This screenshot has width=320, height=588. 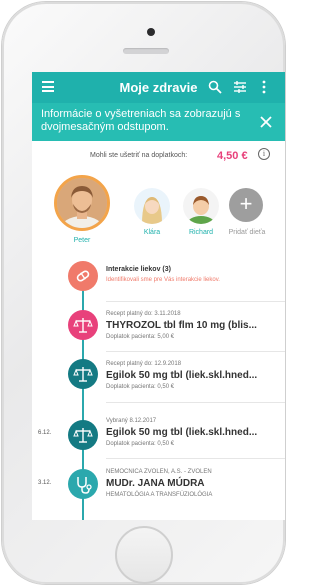 I want to click on avatar-klara, so click(x=152, y=206).